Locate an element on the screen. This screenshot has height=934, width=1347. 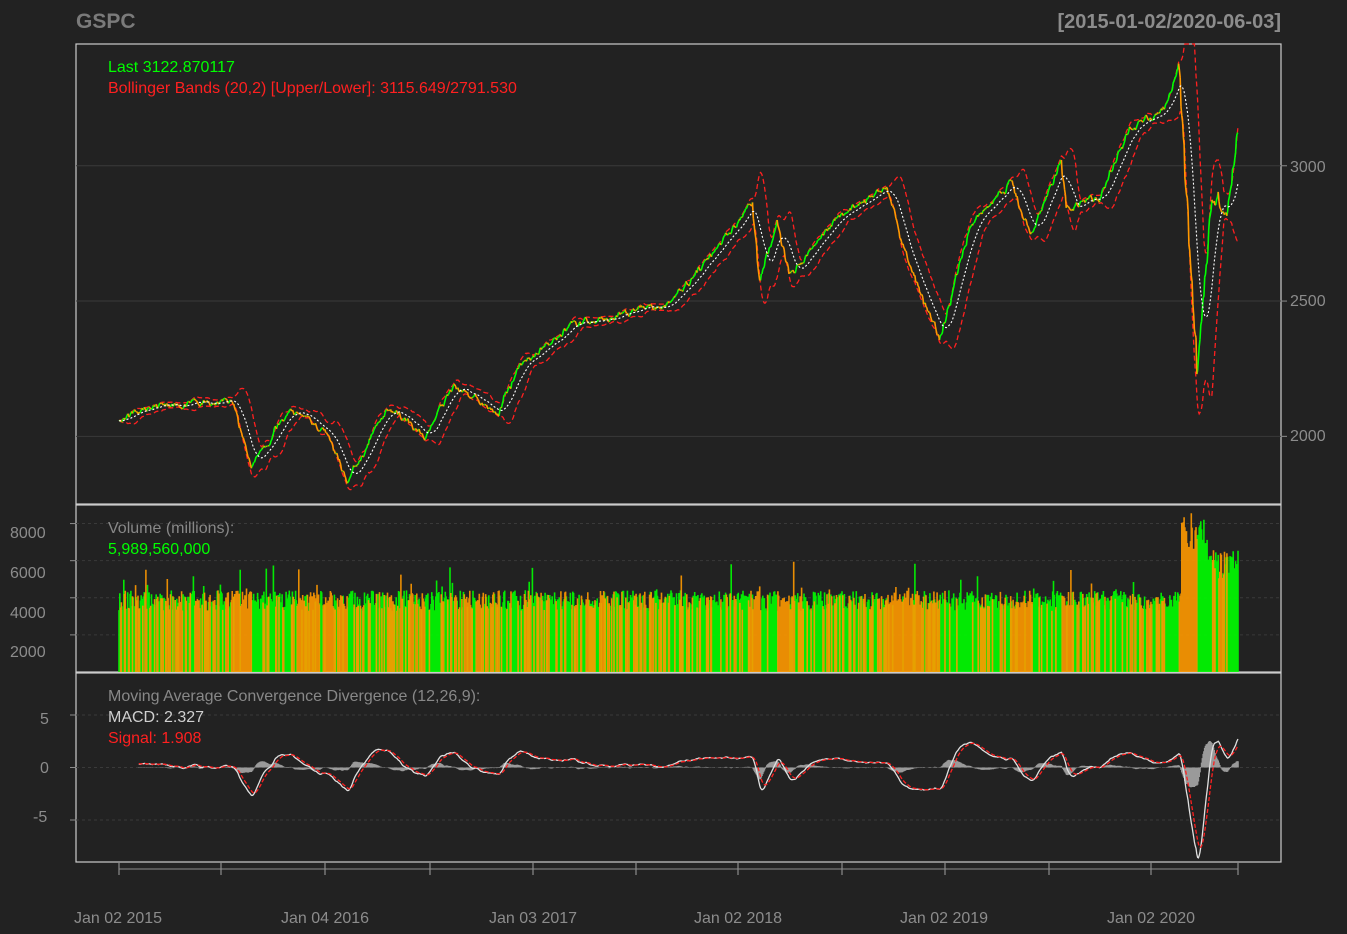
signal-value-label: Signal: 1.908 is located at coordinates (155, 738).